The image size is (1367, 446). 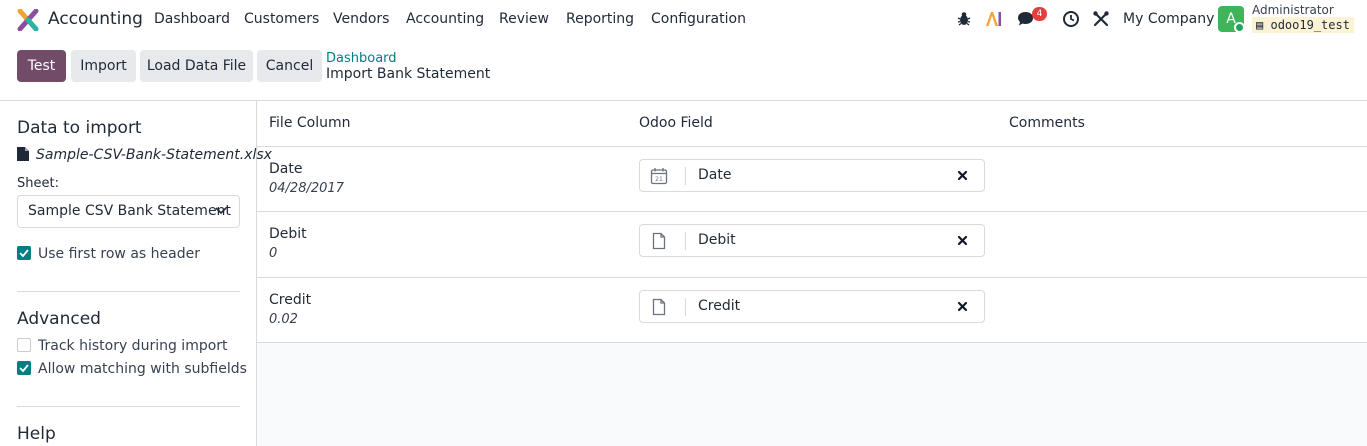 What do you see at coordinates (286, 169) in the screenshot?
I see `column-name: Date` at bounding box center [286, 169].